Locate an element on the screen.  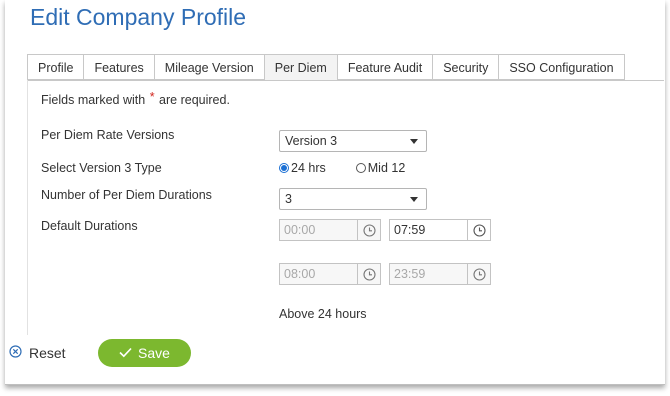
radio-option-24hrs: 24 hrs is located at coordinates (302, 168).